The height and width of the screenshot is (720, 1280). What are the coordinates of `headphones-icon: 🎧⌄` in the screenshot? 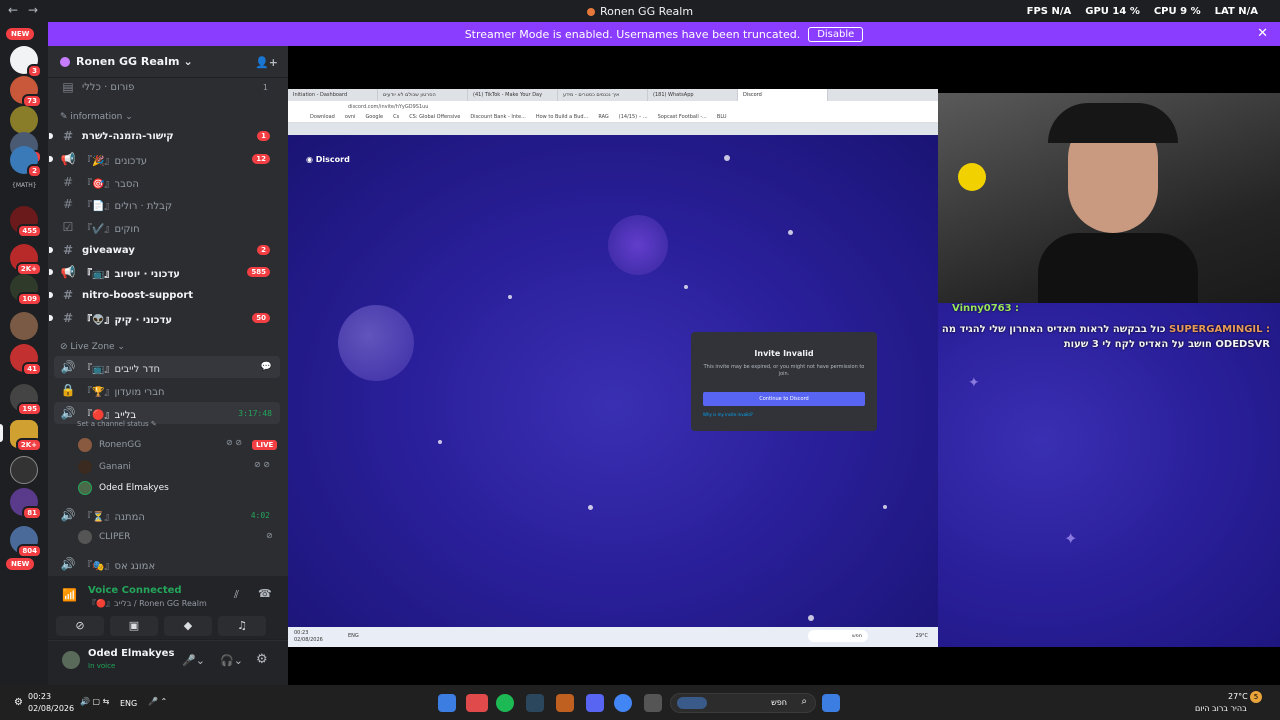 It's located at (231, 660).